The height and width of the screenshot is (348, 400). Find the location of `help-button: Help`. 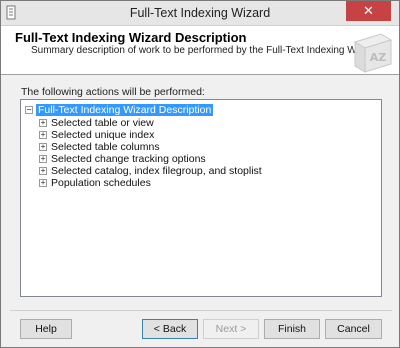

help-button: Help is located at coordinates (46, 329).